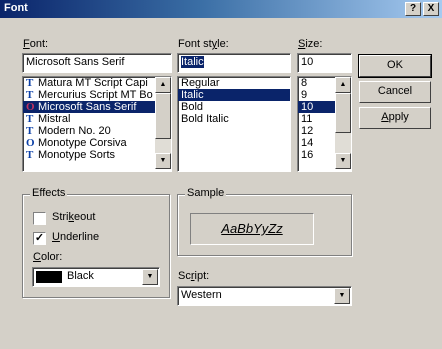 The height and width of the screenshot is (349, 442). I want to click on font-list-item-label: Monotype Corsiva, so click(82, 143).